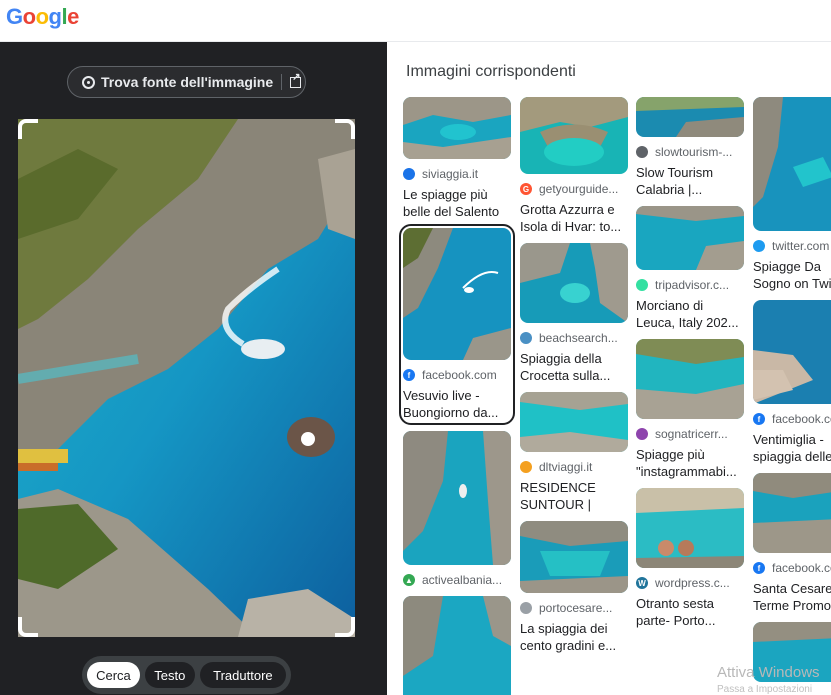  I want to click on logo-letter: e, so click(73, 16).